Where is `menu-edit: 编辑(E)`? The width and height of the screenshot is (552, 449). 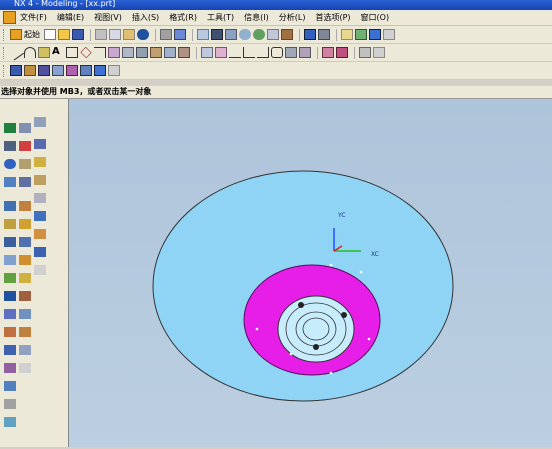 menu-edit: 编辑(E) is located at coordinates (70, 17).